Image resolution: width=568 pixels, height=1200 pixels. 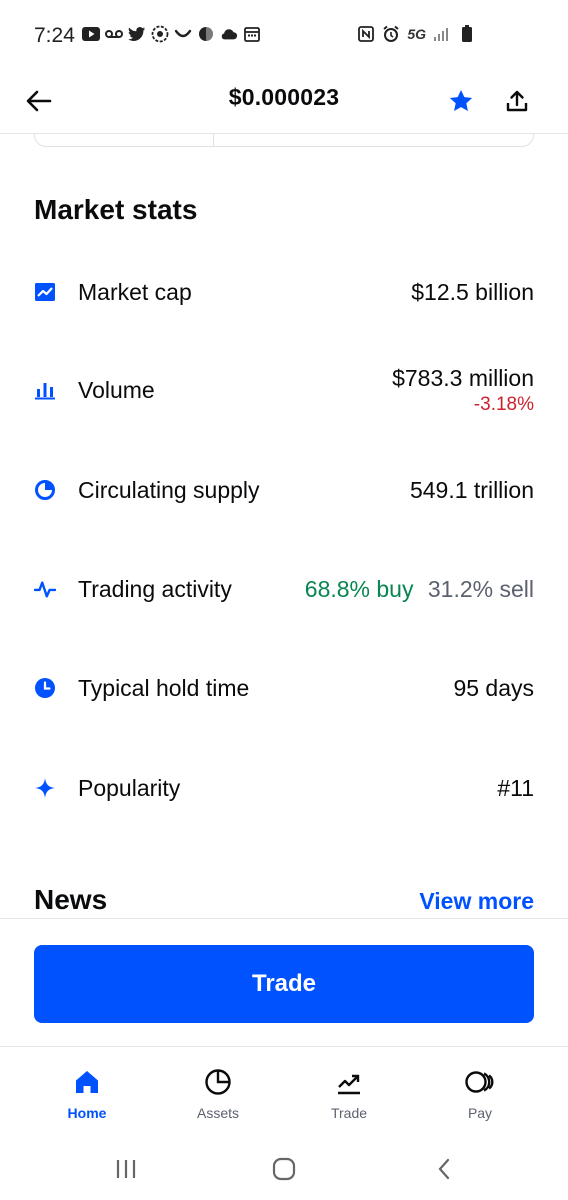 I want to click on cloud-icon, so click(x=229, y=34).